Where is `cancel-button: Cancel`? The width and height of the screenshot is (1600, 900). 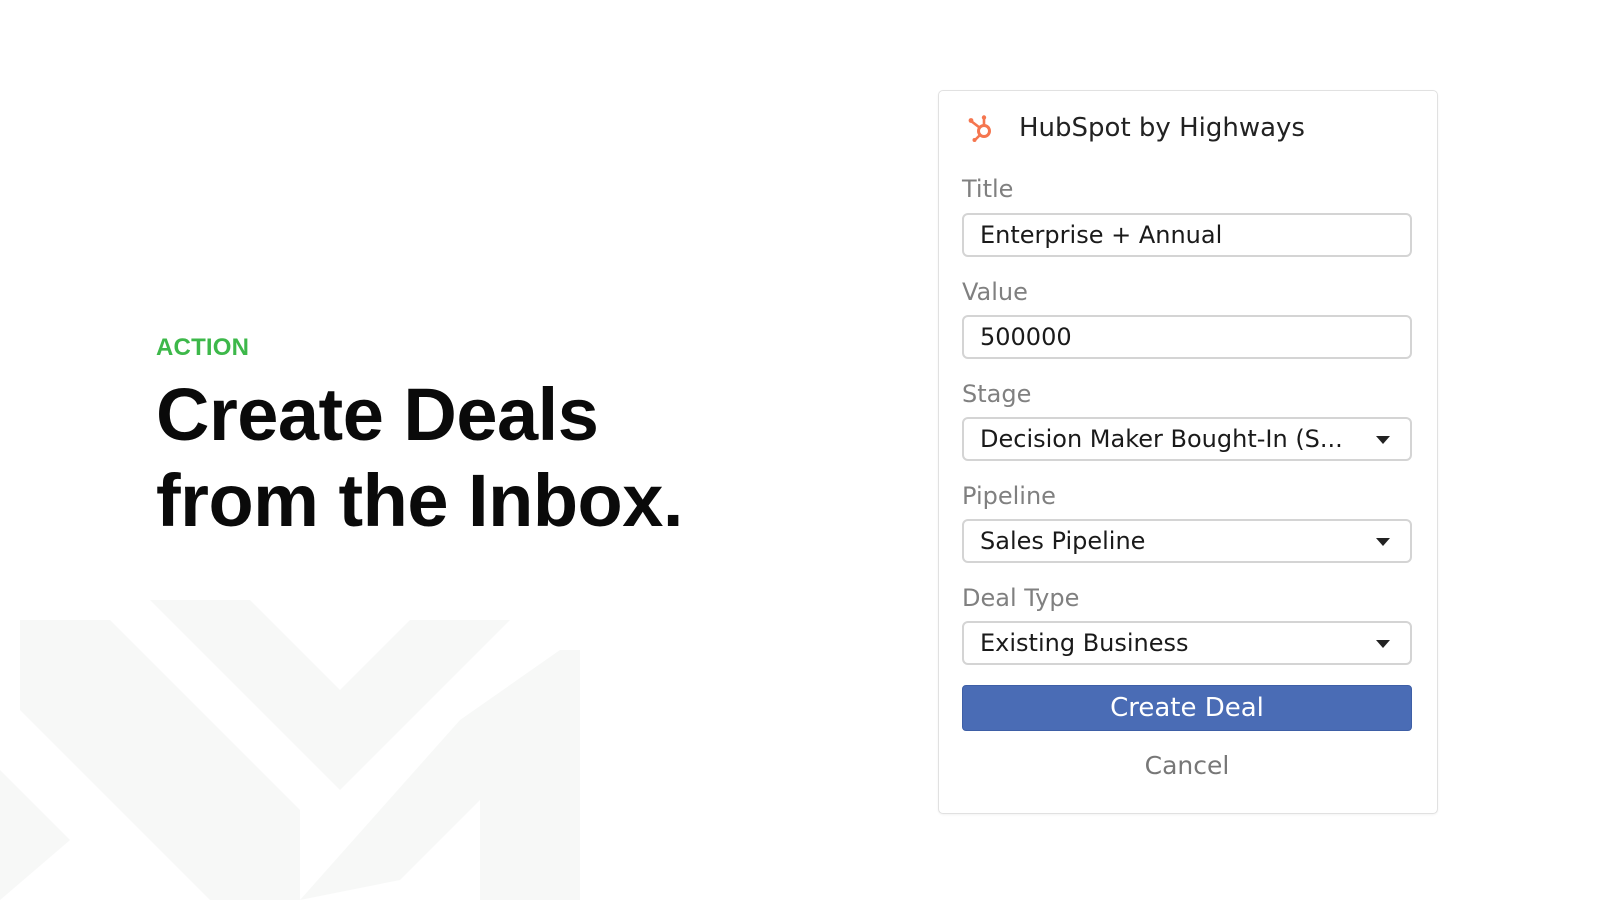 cancel-button: Cancel is located at coordinates (1187, 766).